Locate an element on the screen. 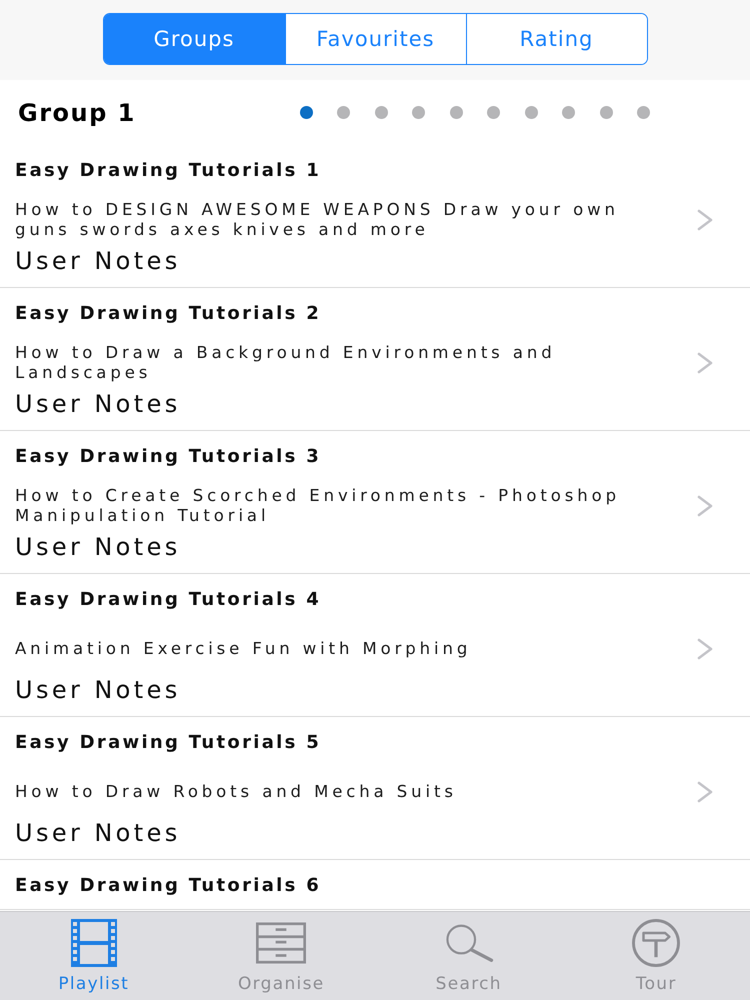 The width and height of the screenshot is (750, 1000). tab-bar-item: Tour is located at coordinates (656, 956).